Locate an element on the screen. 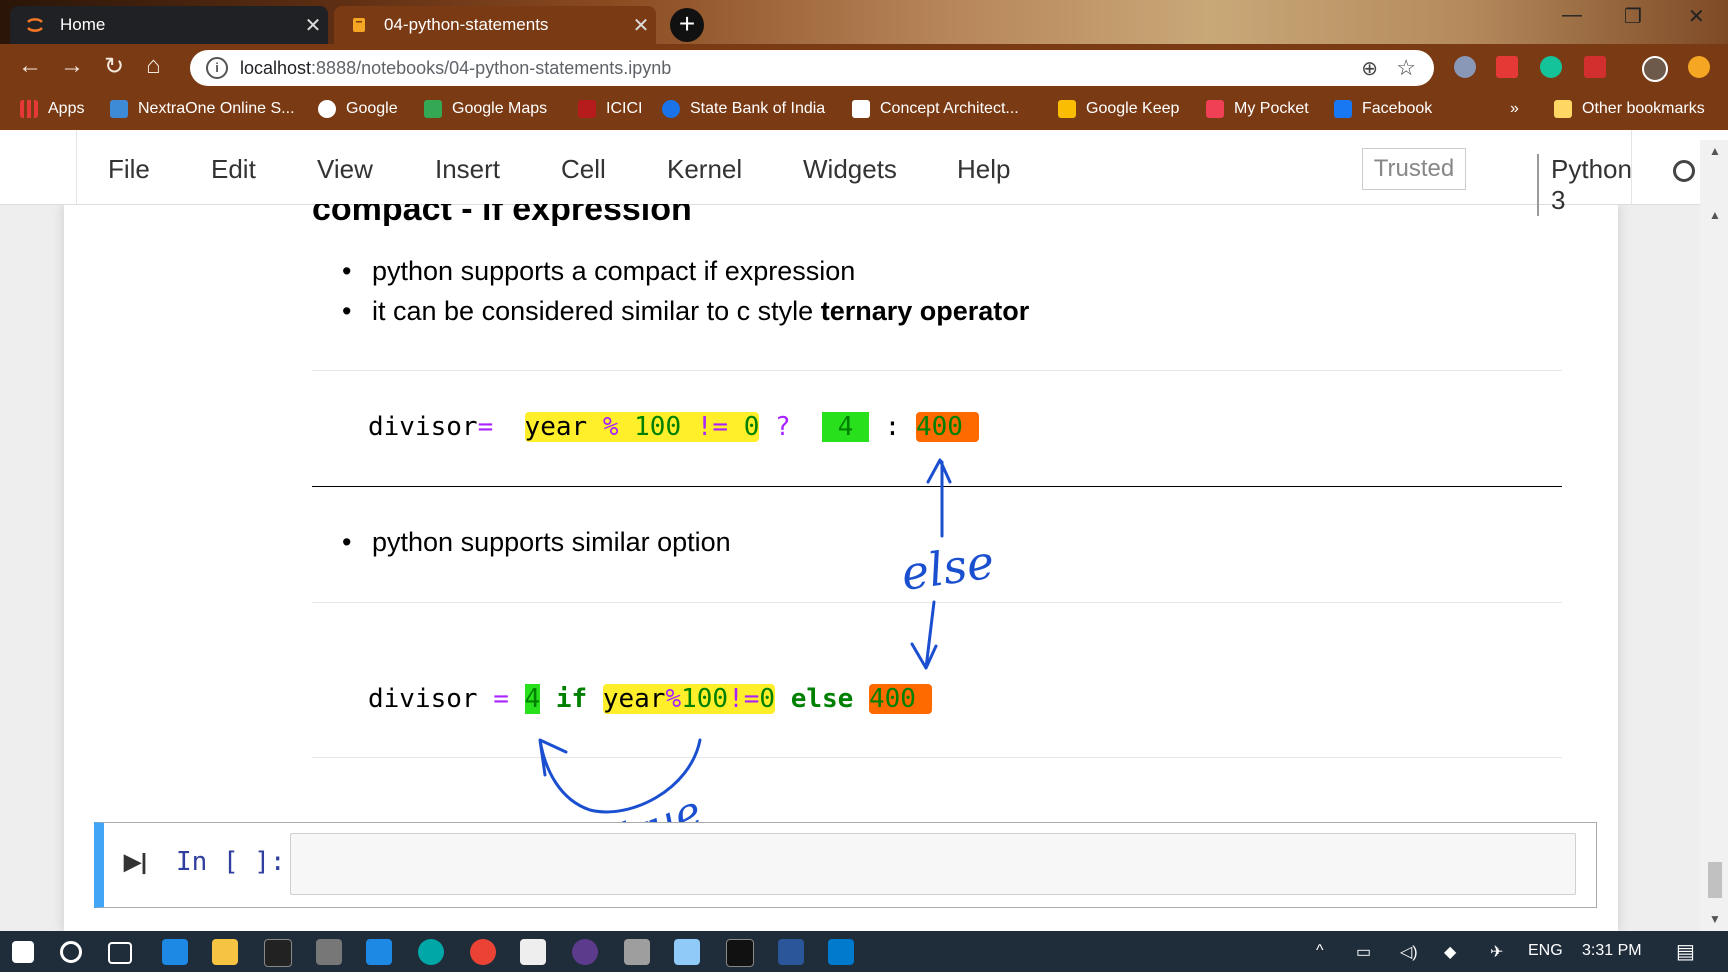  volume-icon: ◁) is located at coordinates (1409, 952).